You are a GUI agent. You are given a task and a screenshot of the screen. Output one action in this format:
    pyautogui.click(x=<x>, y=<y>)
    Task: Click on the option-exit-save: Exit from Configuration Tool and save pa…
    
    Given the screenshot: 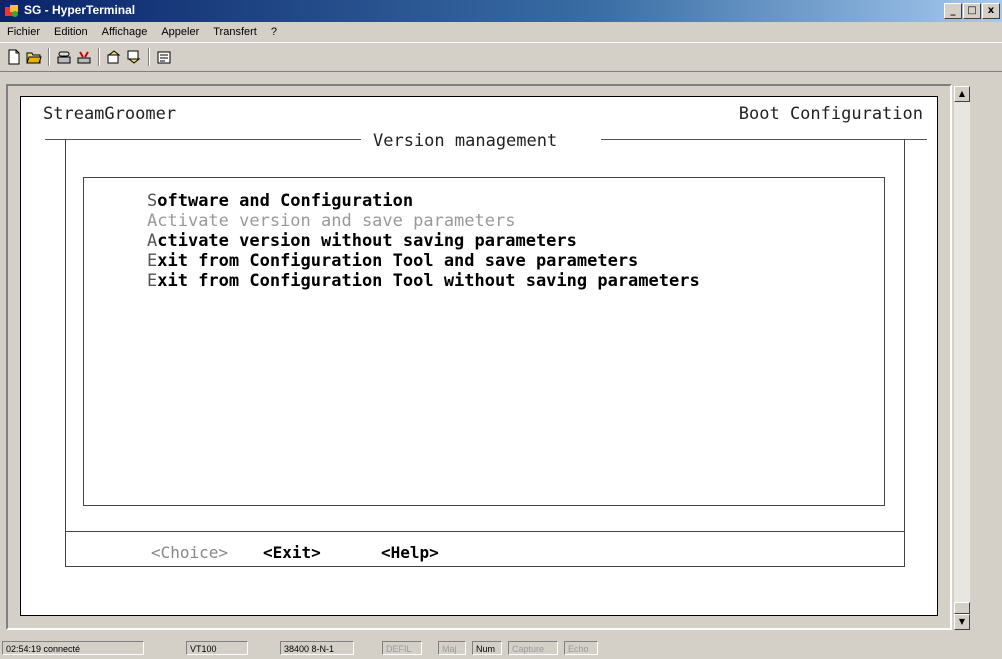 What is the action you would take?
    pyautogui.click(x=392, y=261)
    